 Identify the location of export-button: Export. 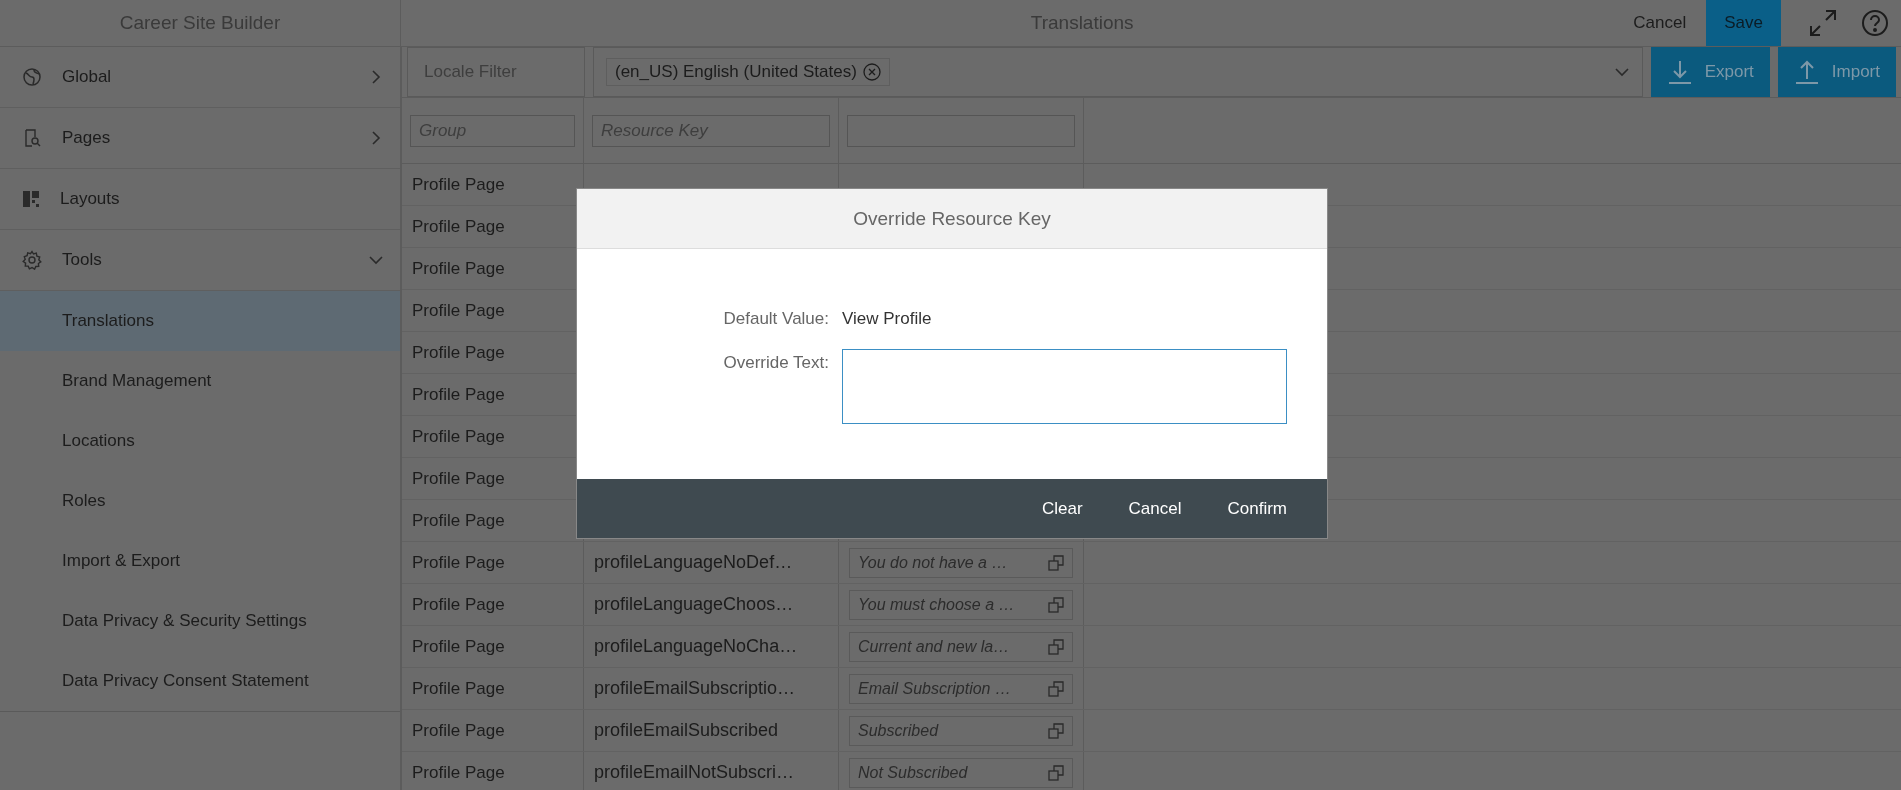
(1710, 72).